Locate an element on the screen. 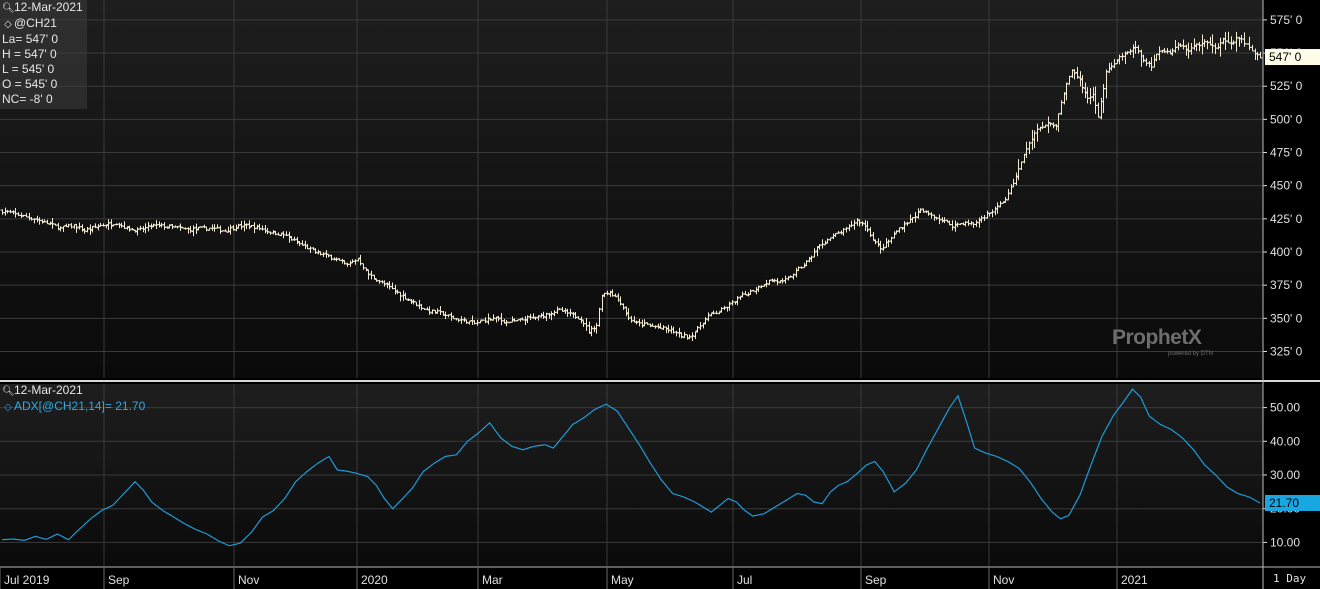 The width and height of the screenshot is (1320, 589). price-tick-label: 525' 0 is located at coordinates (1286, 86).